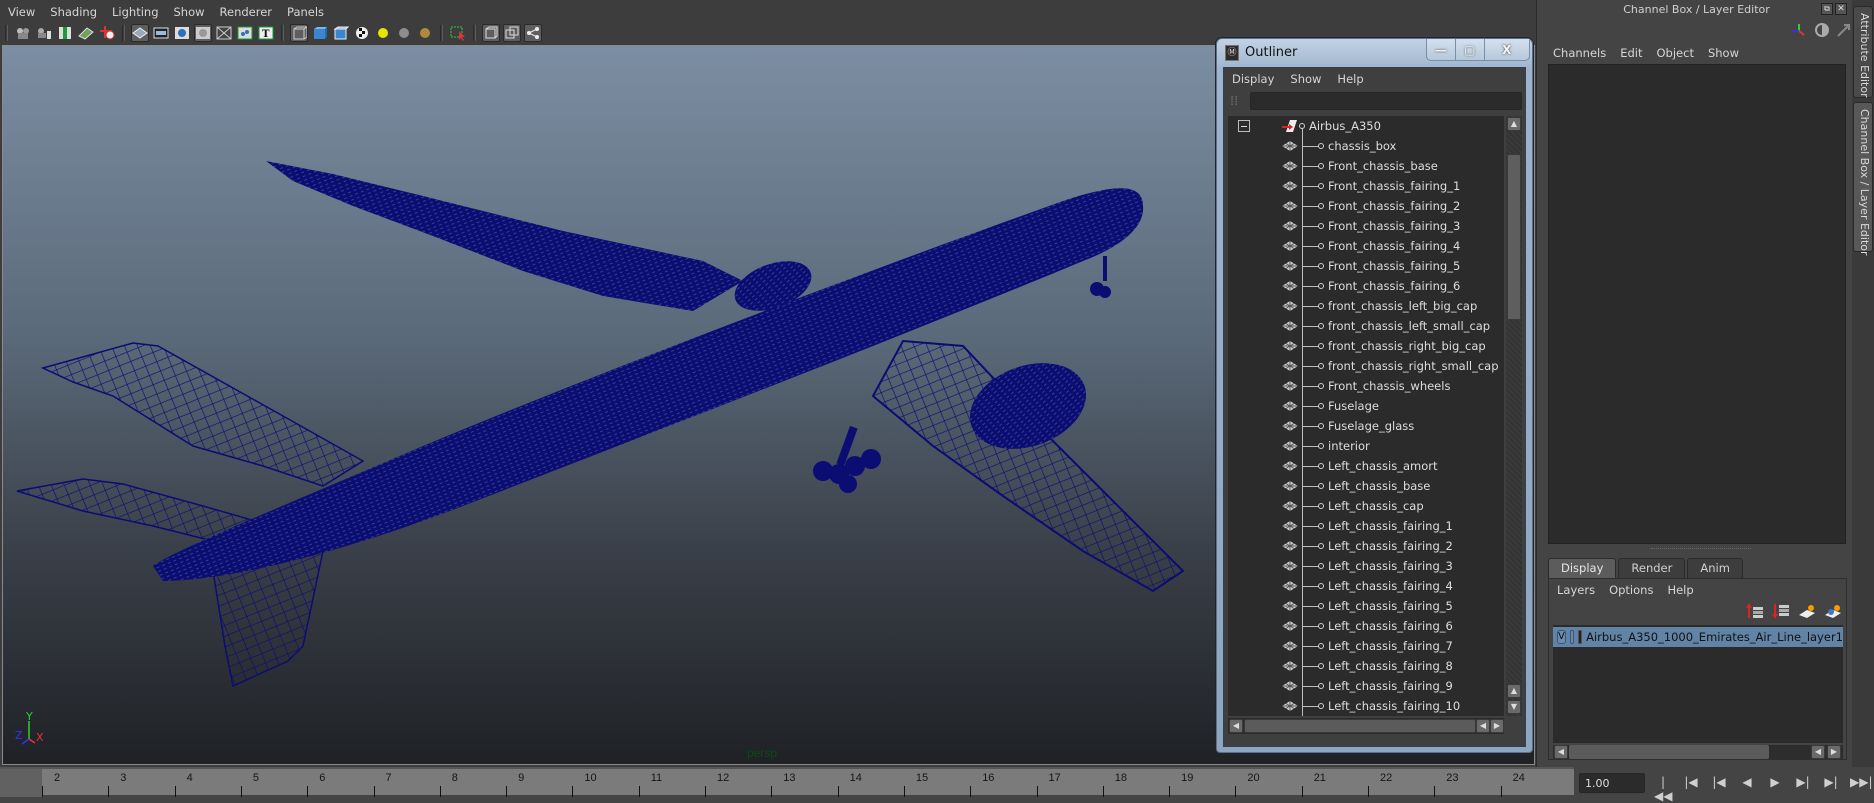 The image size is (1874, 803). What do you see at coordinates (245, 33) in the screenshot?
I see `safe-action-icon` at bounding box center [245, 33].